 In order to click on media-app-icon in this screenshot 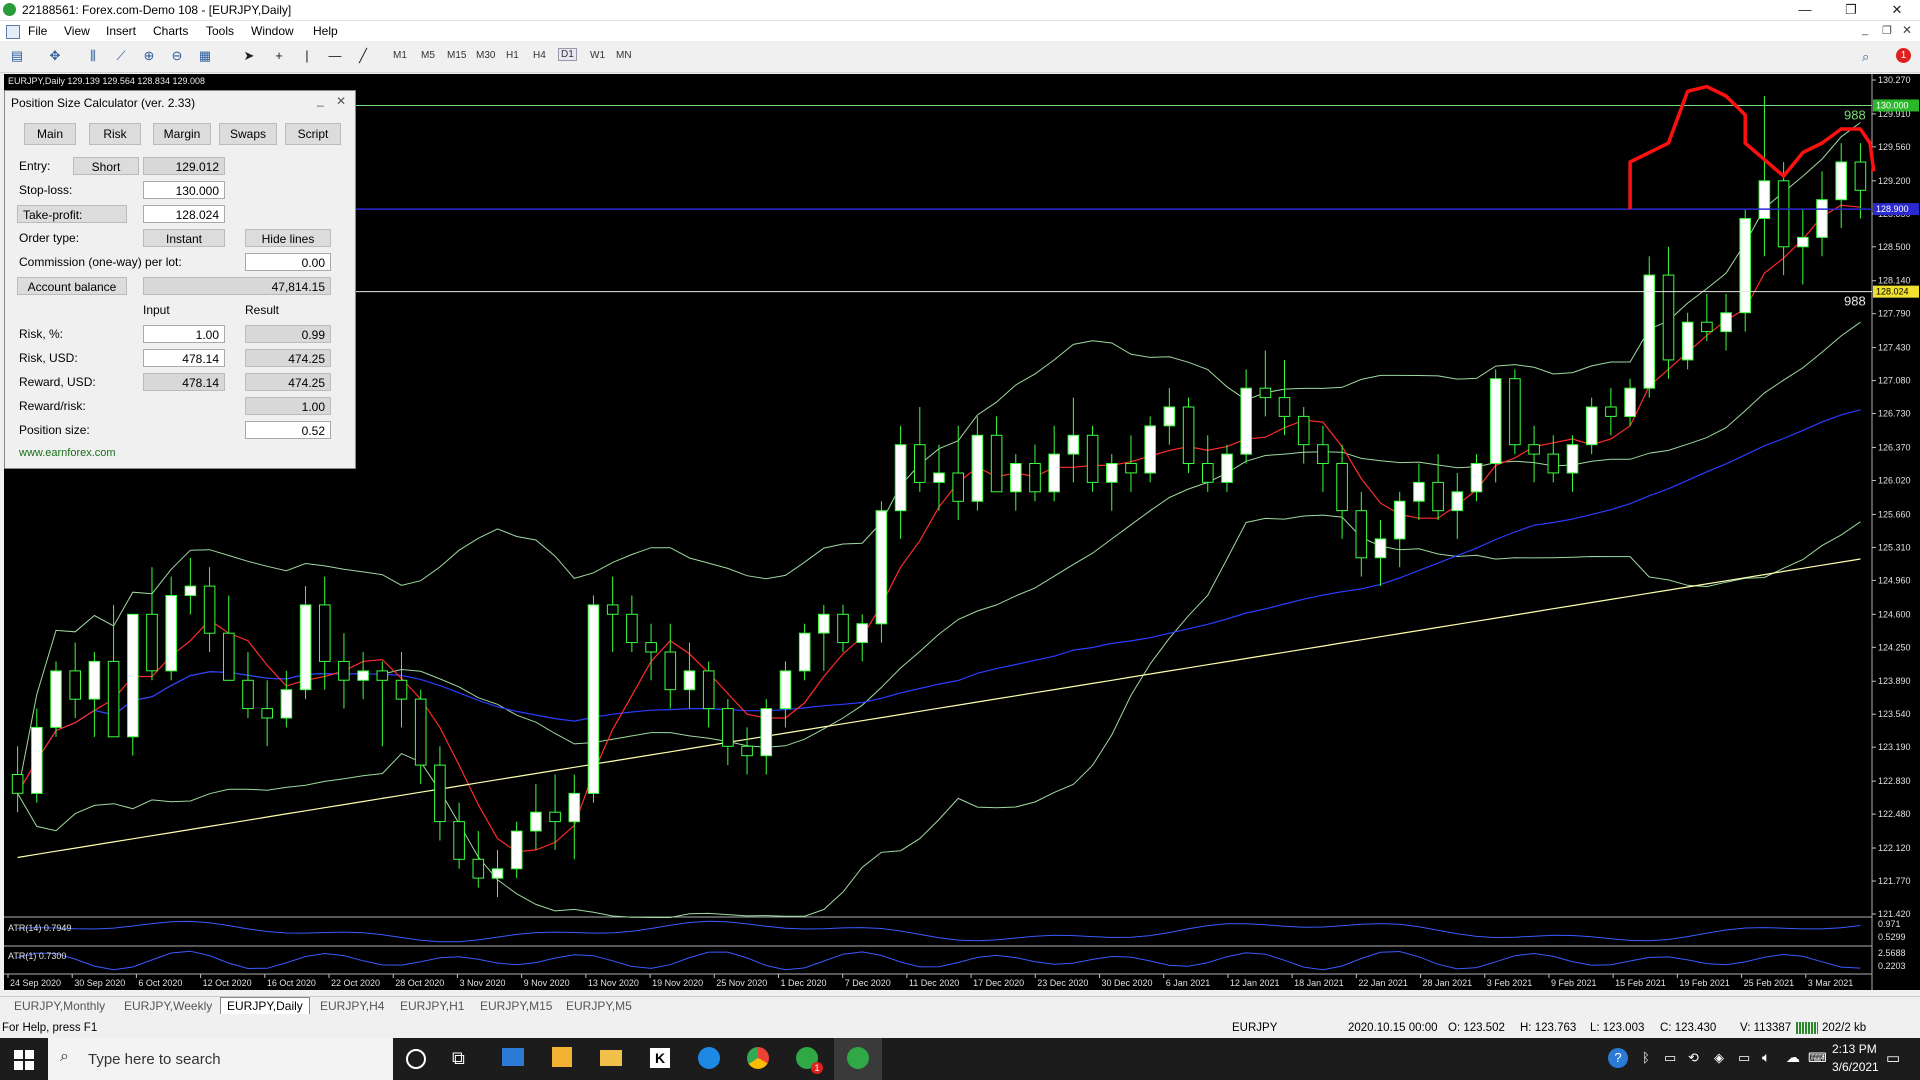, I will do `click(562, 1057)`.